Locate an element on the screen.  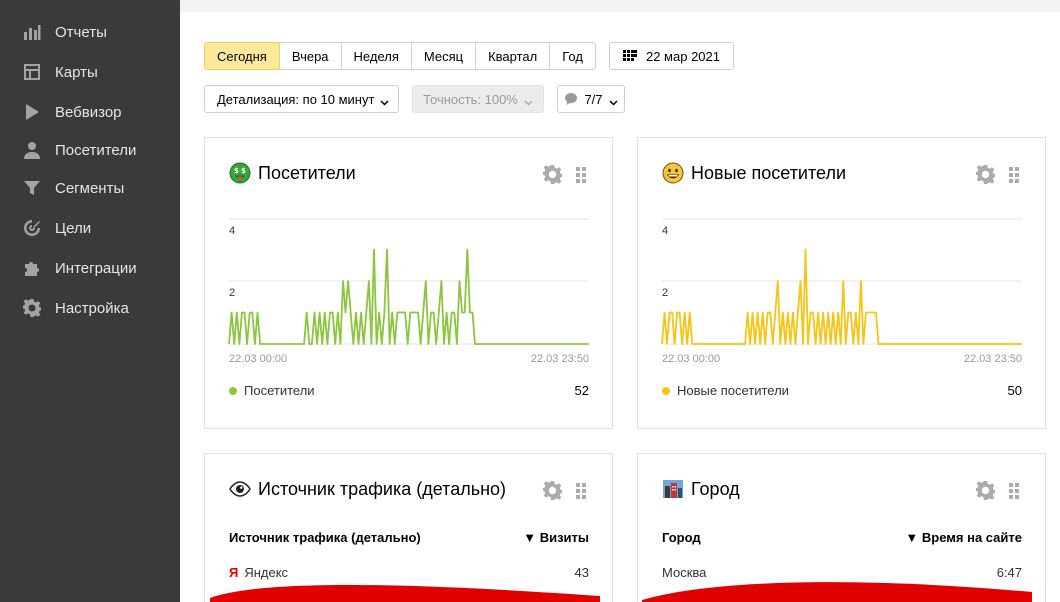
detail-dropdown: Детализация: по 10 минут is located at coordinates (301, 99).